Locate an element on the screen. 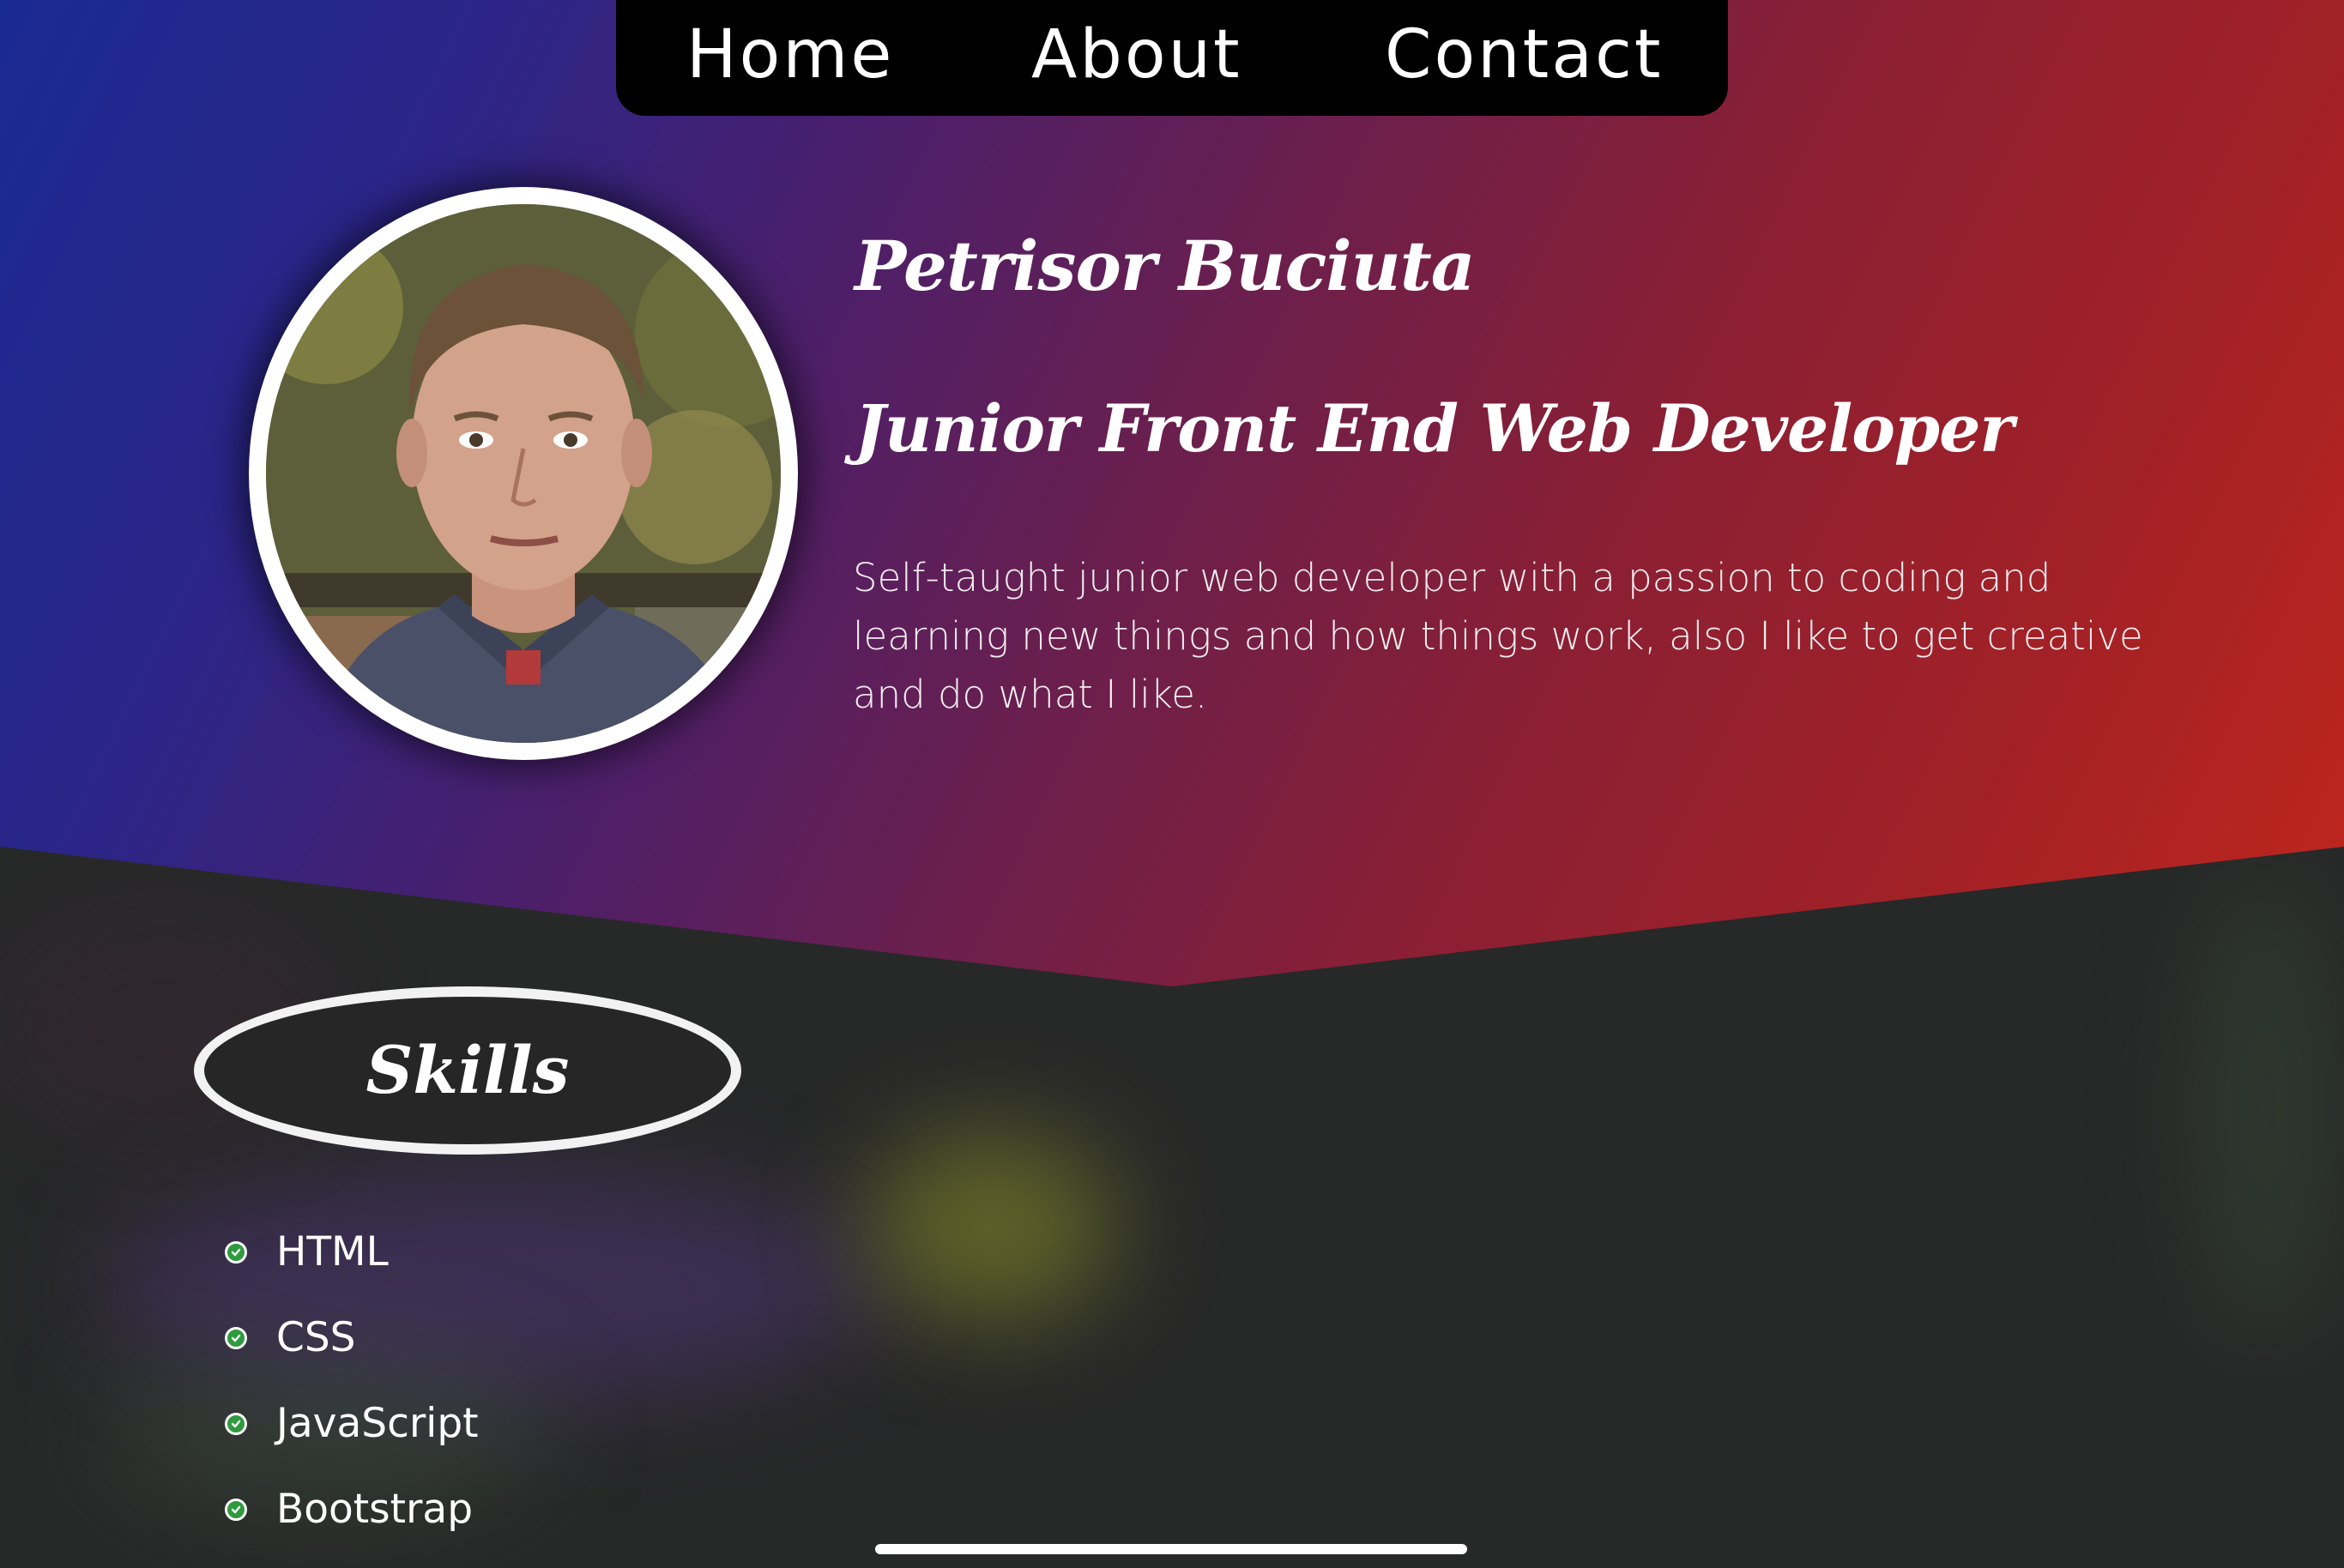  list-item: JavaScript is located at coordinates (352, 1424).